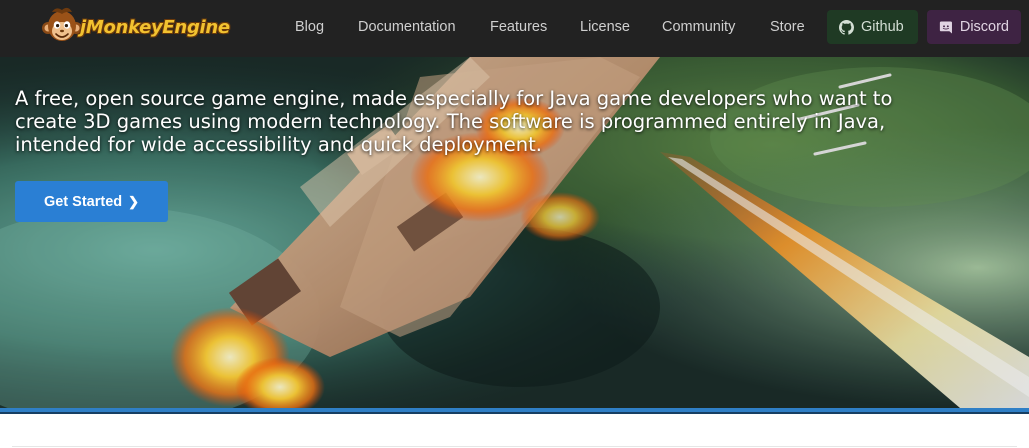 Image resolution: width=1029 pixels, height=448 pixels. I want to click on nav-link-store: Store, so click(787, 28).